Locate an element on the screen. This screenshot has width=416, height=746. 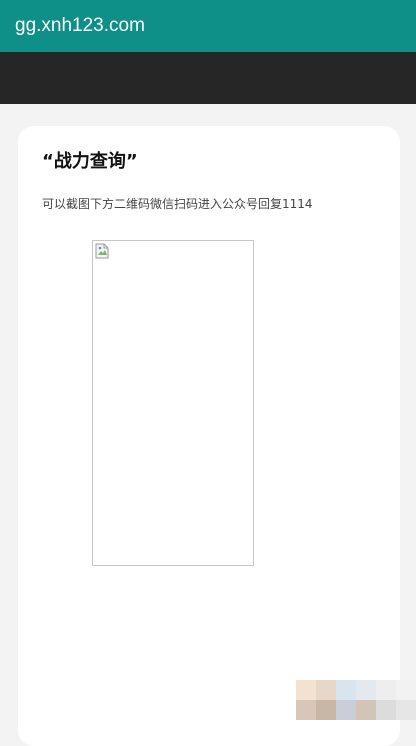
pixelated-thumbnail-strip is located at coordinates (356, 700).